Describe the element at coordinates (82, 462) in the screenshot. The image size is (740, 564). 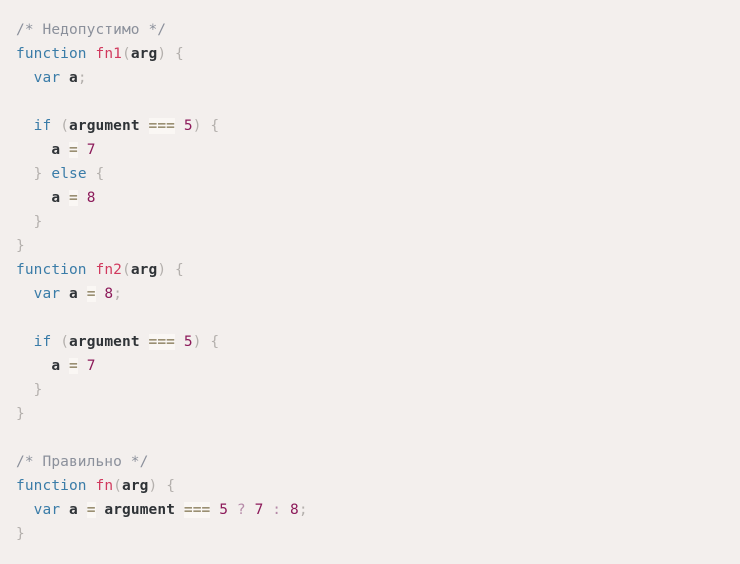
I see `code-token-comment: /* Правильно */` at that location.